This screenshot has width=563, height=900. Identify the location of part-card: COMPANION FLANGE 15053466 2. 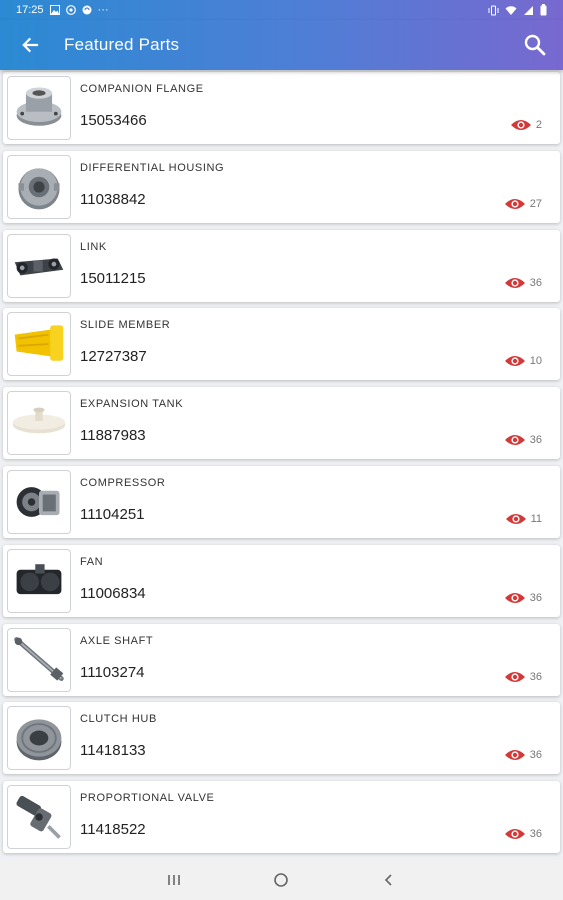
(281, 108).